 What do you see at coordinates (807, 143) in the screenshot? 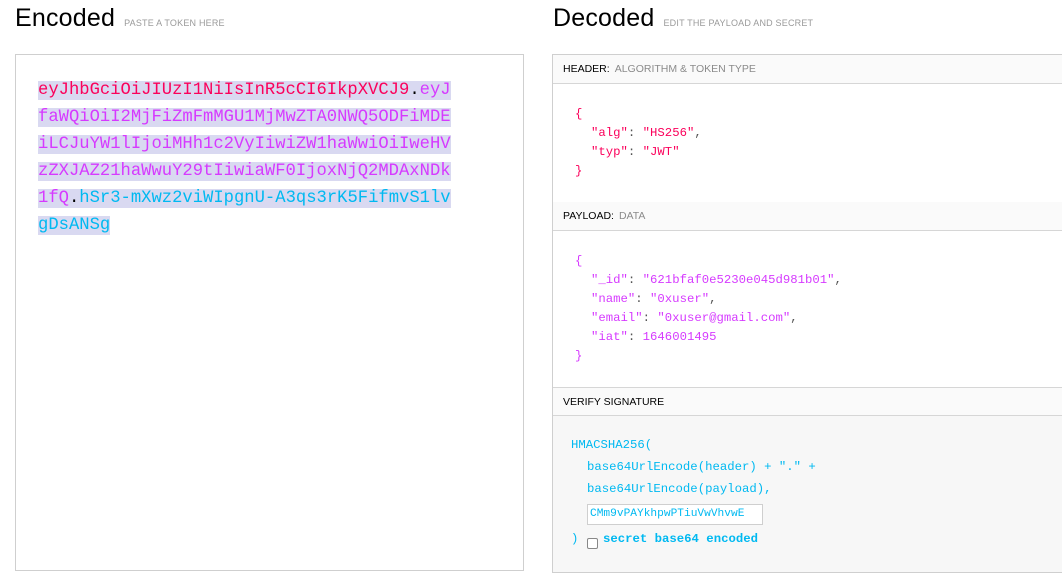
I see `header-json-editor: { "alg": "HS256", "typ": "JWT" }` at bounding box center [807, 143].